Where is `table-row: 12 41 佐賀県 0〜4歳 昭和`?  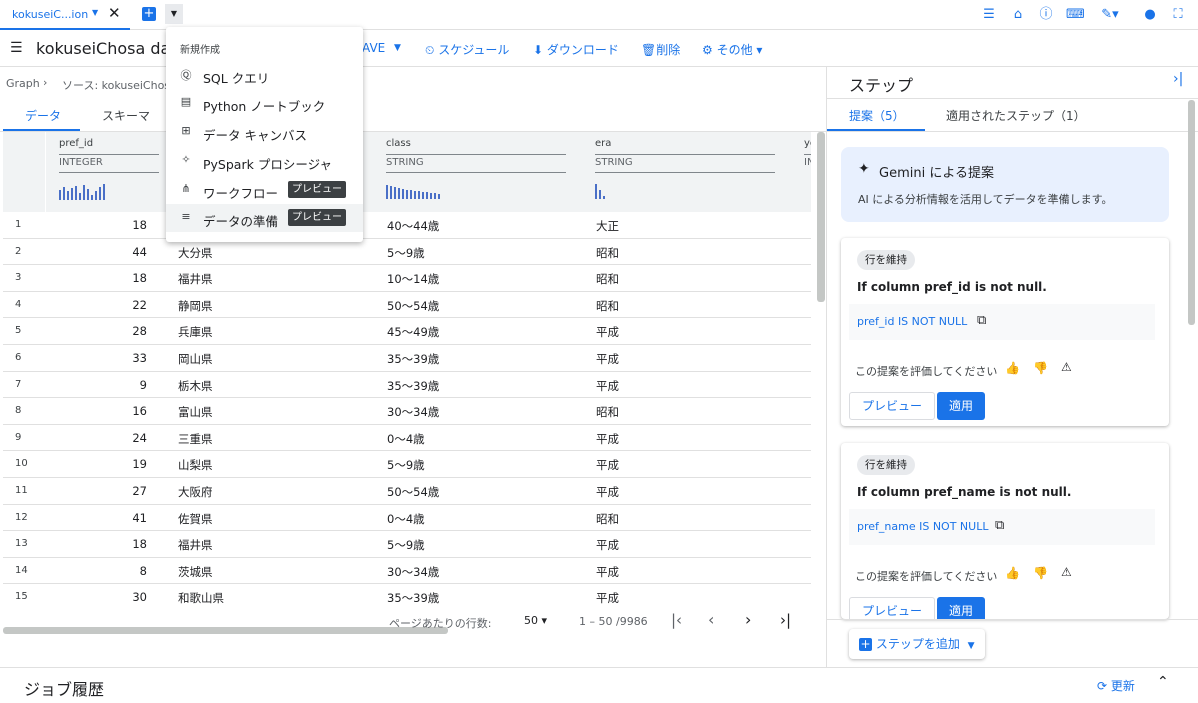
table-row: 12 41 佐賀県 0〜4歳 昭和 is located at coordinates (407, 518).